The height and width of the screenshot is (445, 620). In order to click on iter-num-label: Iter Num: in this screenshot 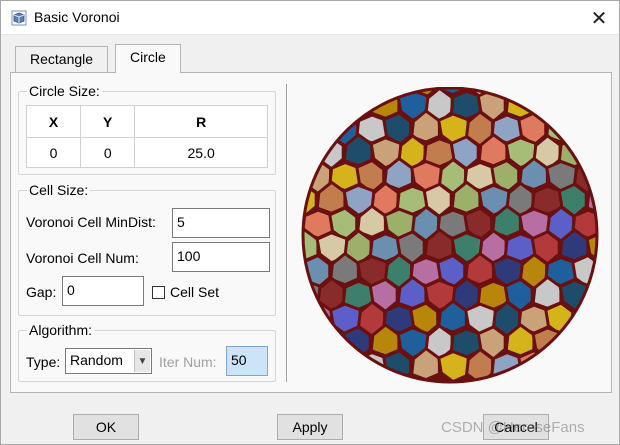, I will do `click(188, 362)`.